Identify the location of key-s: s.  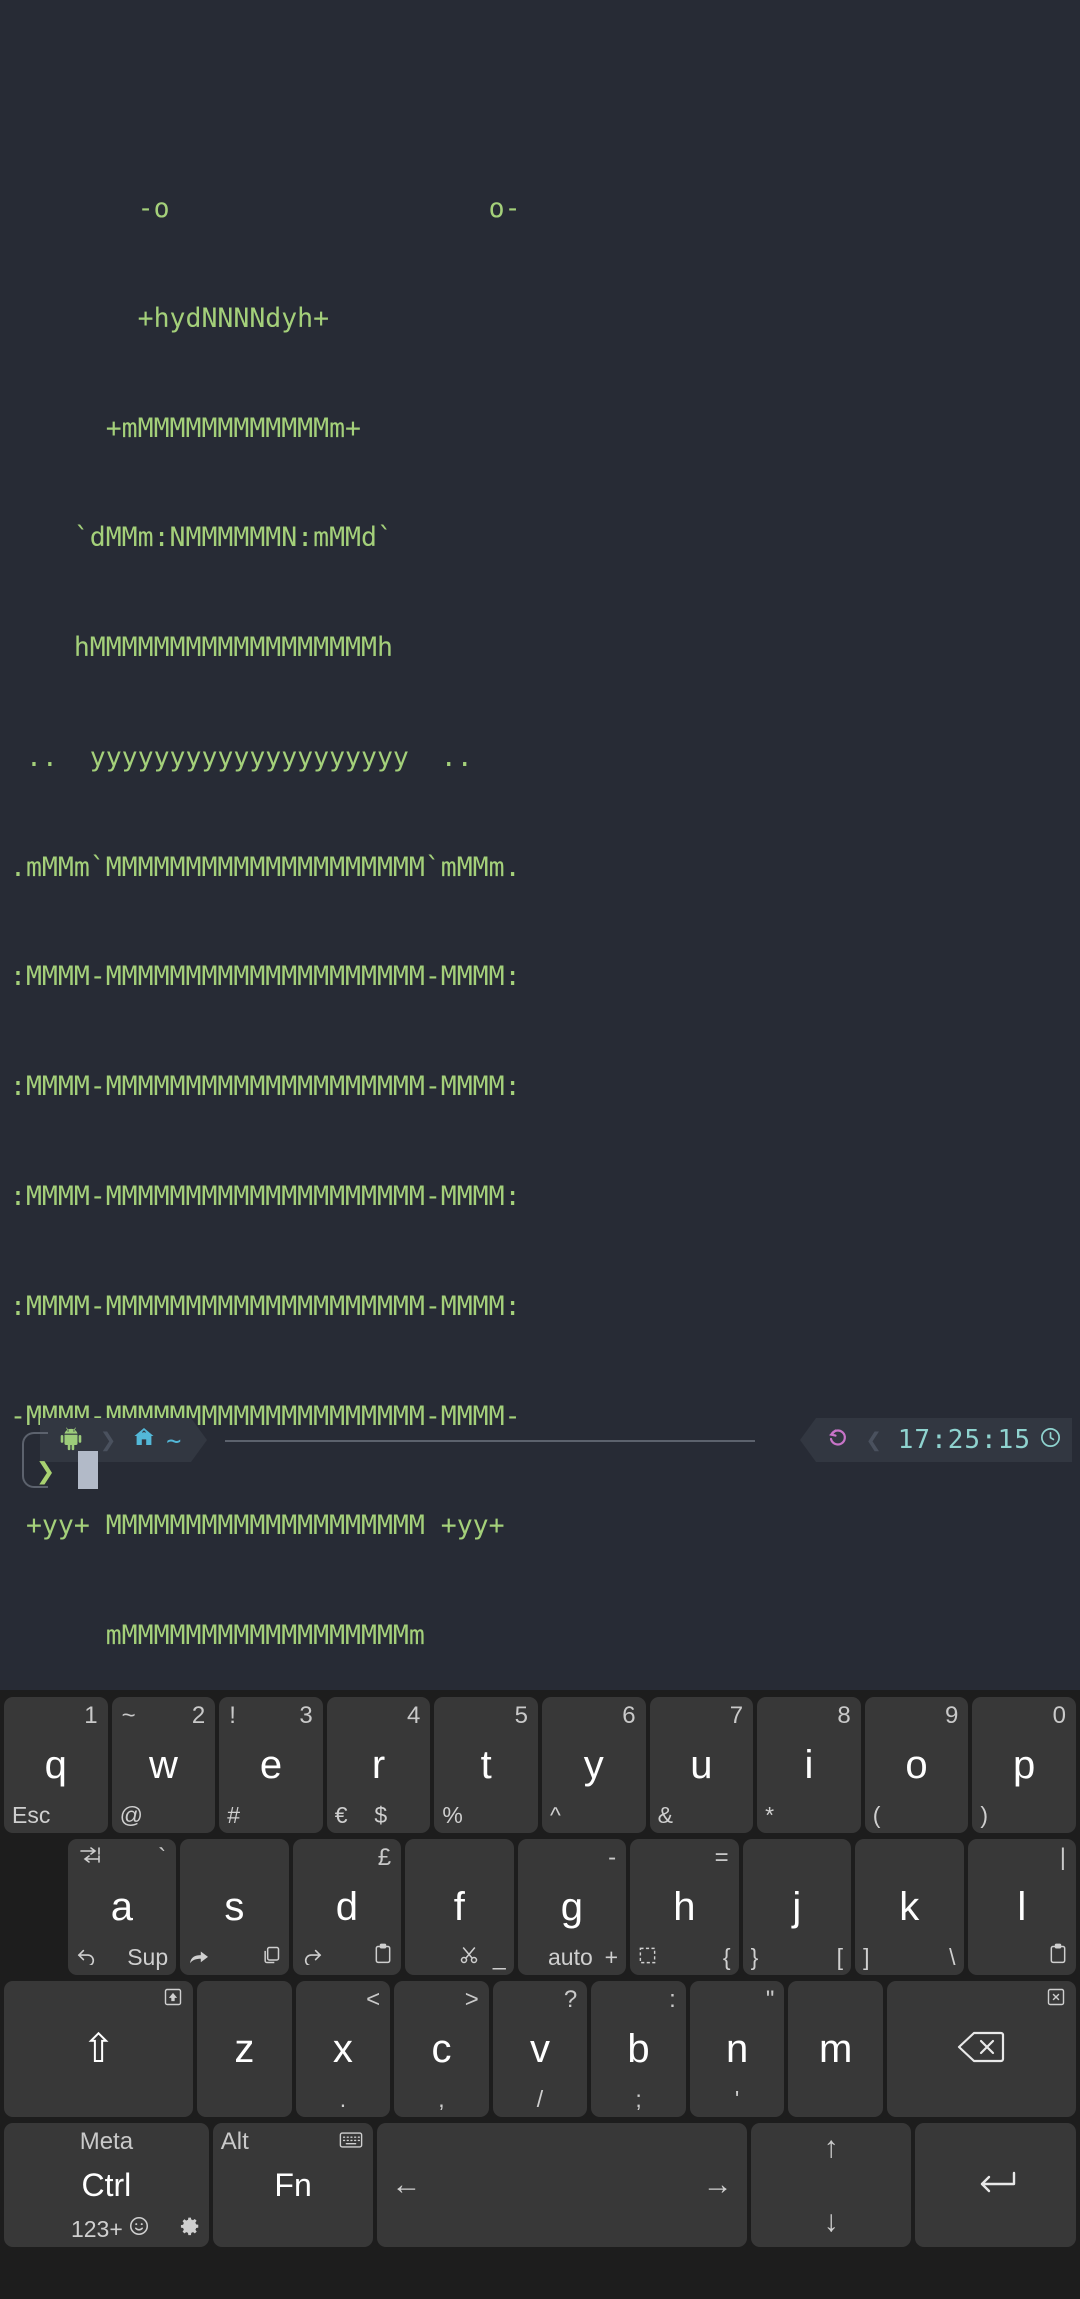
(234, 1907).